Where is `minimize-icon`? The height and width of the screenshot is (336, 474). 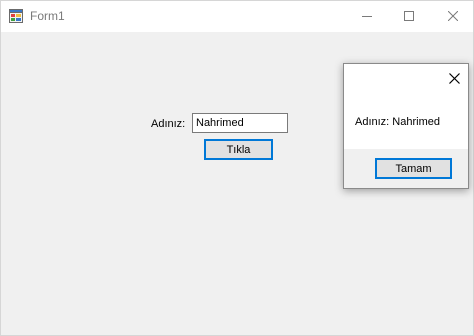
minimize-icon is located at coordinates (367, 17).